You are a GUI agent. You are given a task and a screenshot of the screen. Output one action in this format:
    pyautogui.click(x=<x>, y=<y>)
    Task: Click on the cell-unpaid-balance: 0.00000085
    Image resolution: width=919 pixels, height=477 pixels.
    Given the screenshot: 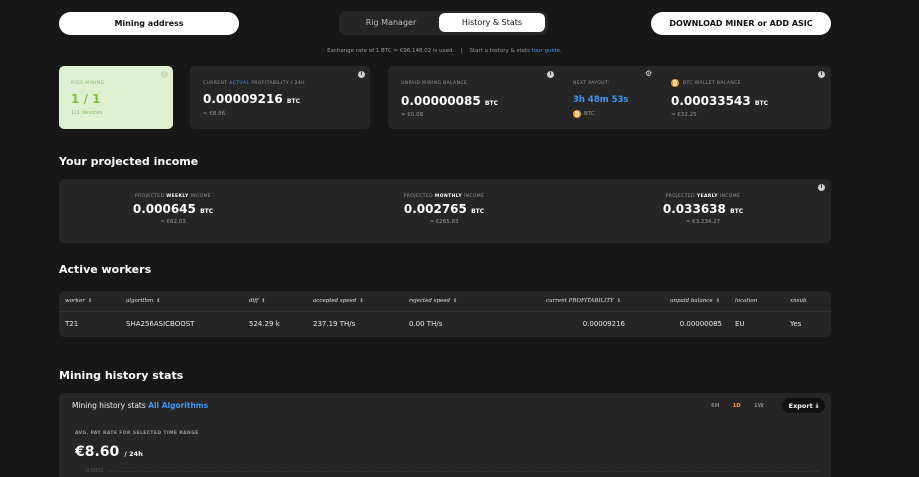 What is the action you would take?
    pyautogui.click(x=700, y=324)
    